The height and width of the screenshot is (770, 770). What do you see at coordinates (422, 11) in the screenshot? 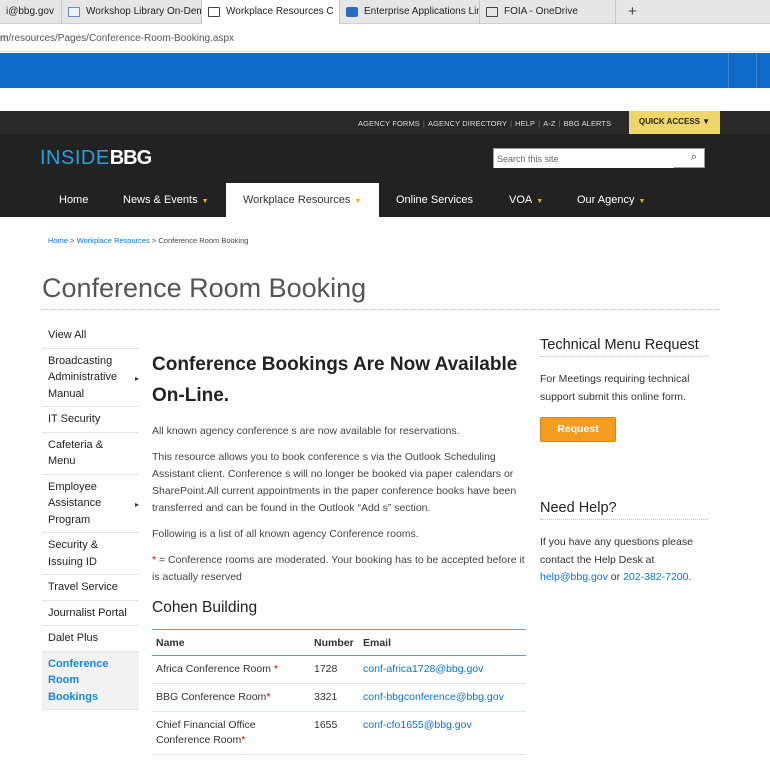
I see `browser-tab-label: Enterprise Applications Limi` at bounding box center [422, 11].